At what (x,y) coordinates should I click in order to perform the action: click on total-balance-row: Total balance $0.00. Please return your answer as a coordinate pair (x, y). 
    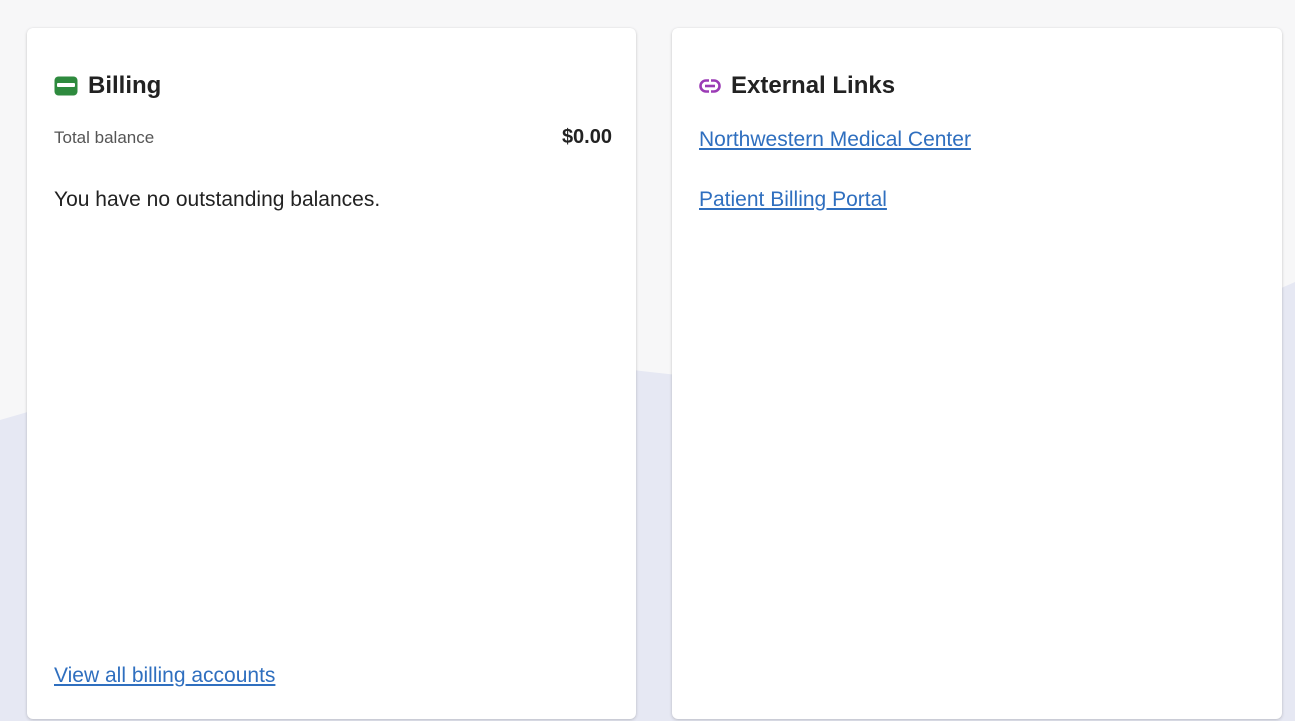
    Looking at the image, I should click on (333, 137).